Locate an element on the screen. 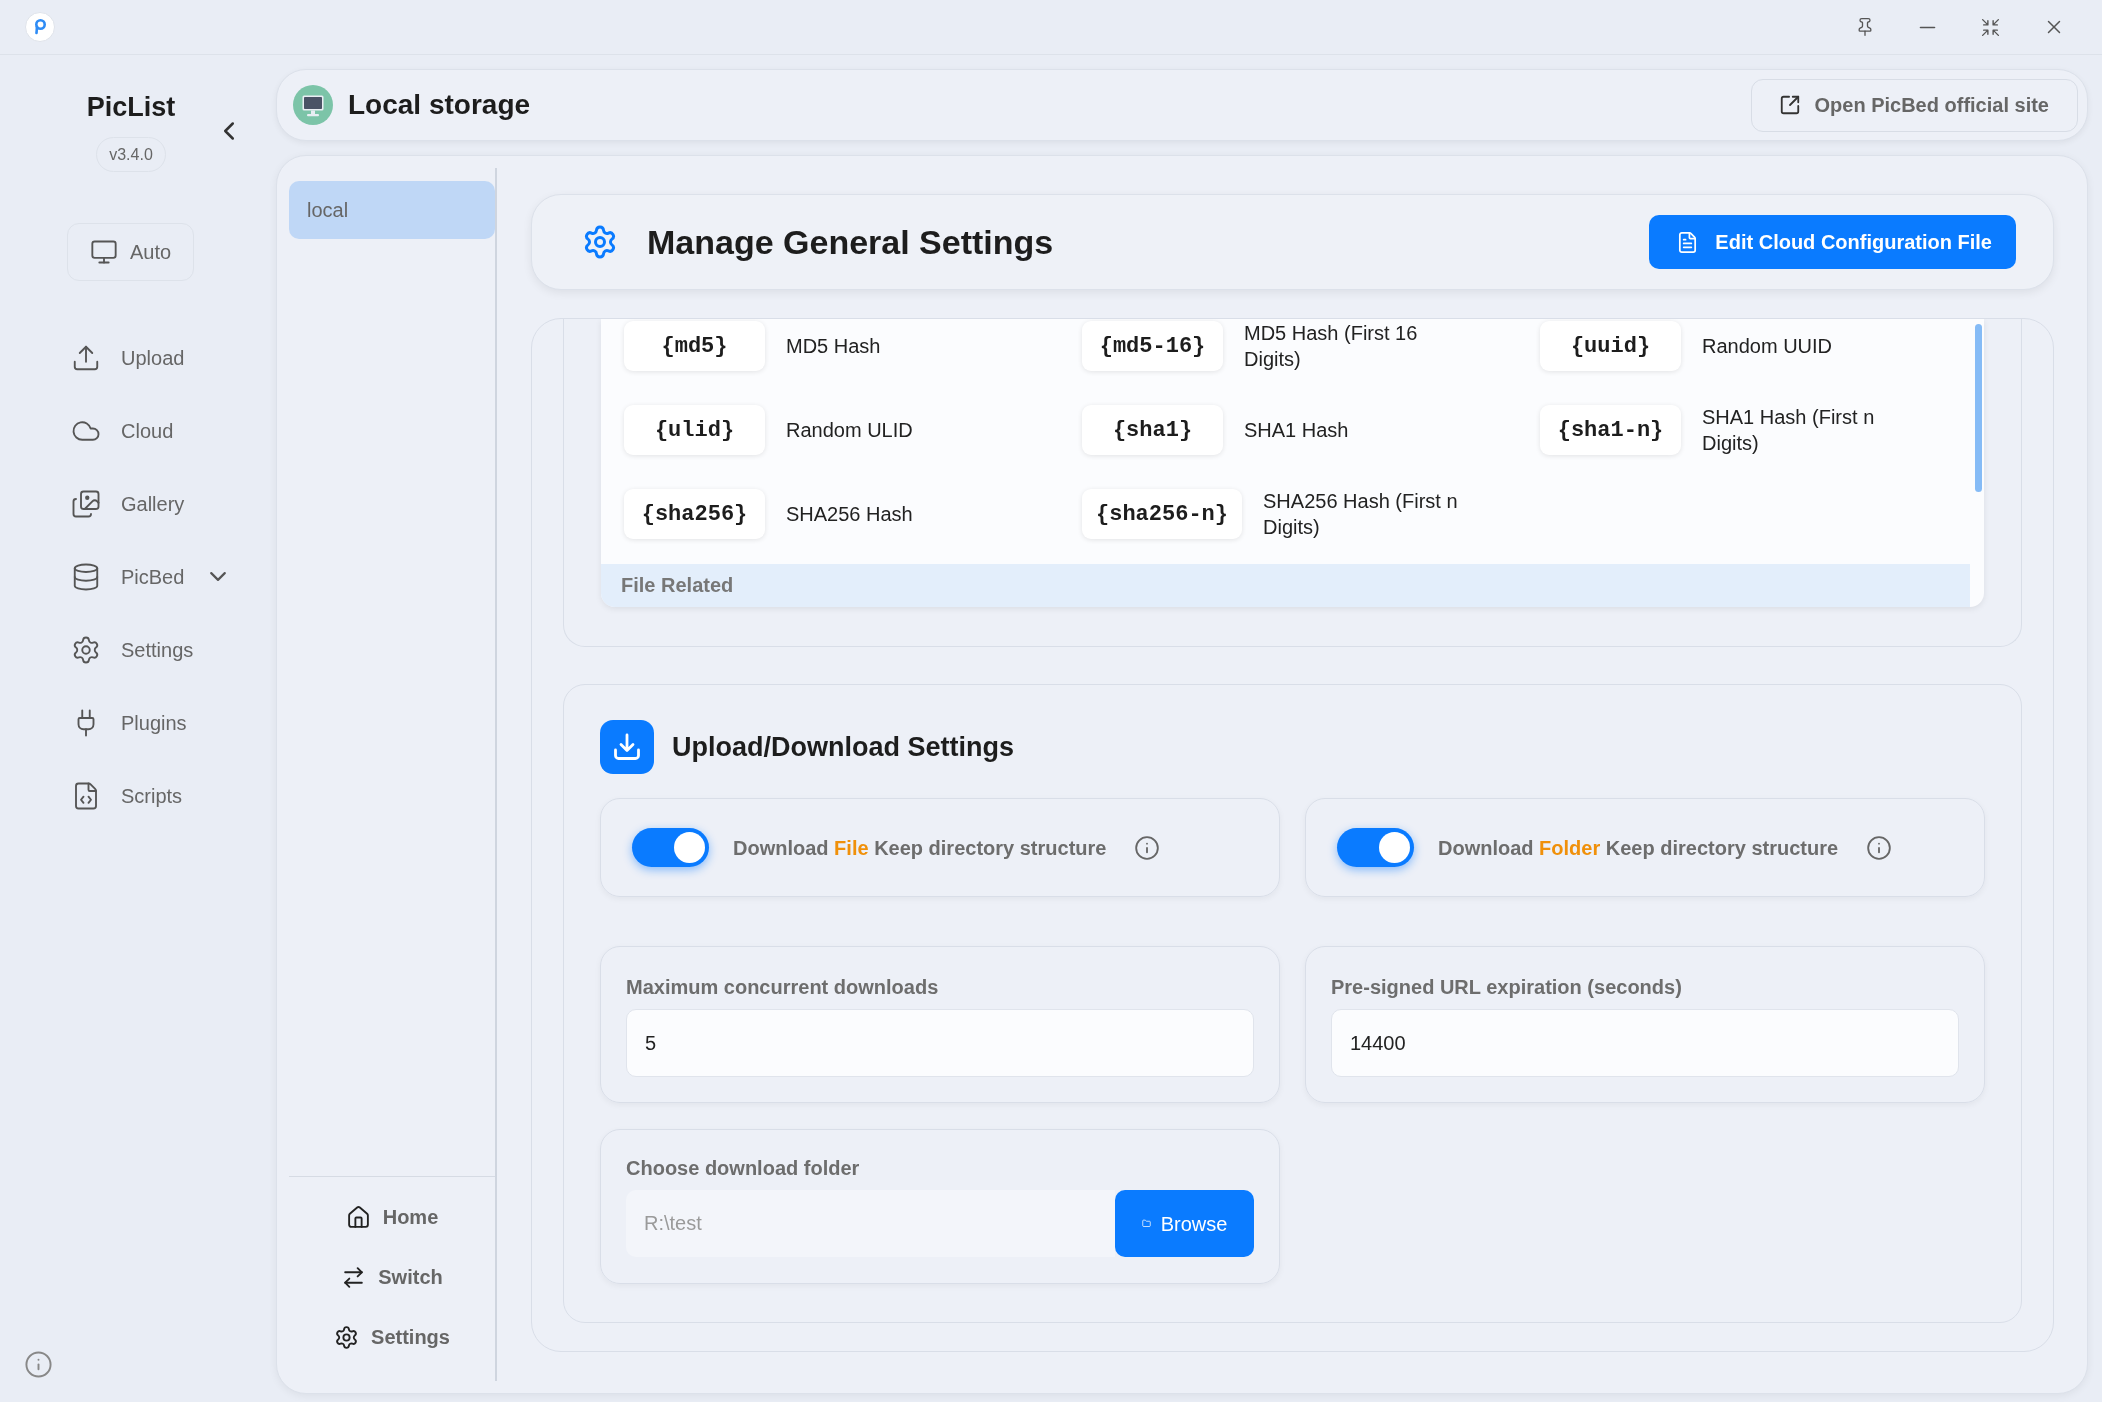 Image resolution: width=2102 pixels, height=1402 pixels. images-icon is located at coordinates (86, 503).